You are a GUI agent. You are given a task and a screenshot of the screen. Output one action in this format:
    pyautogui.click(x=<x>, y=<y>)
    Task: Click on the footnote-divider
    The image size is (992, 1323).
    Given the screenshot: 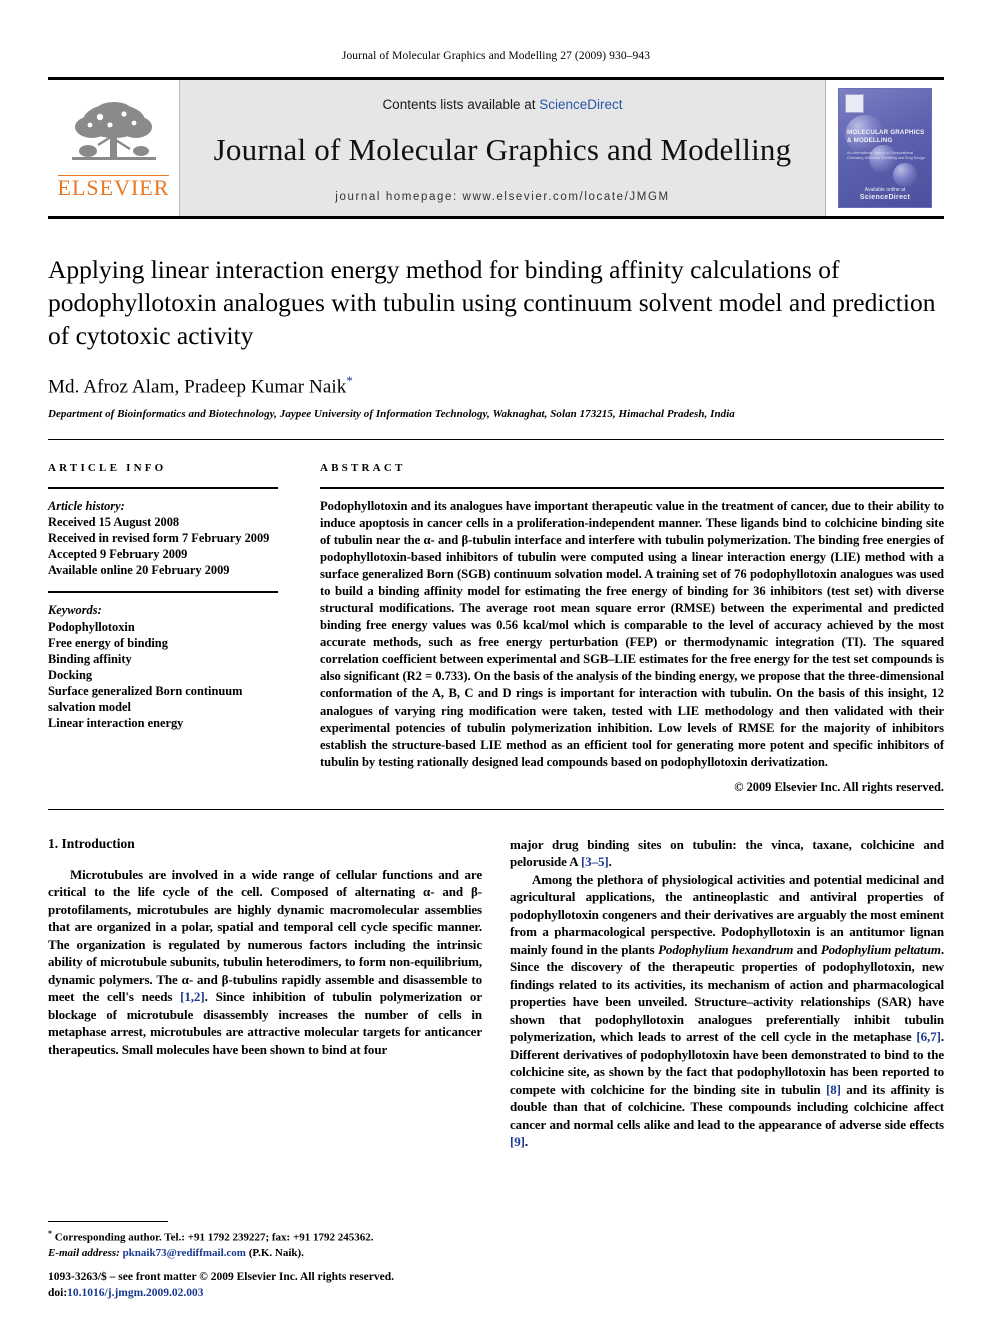 What is the action you would take?
    pyautogui.click(x=108, y=1221)
    